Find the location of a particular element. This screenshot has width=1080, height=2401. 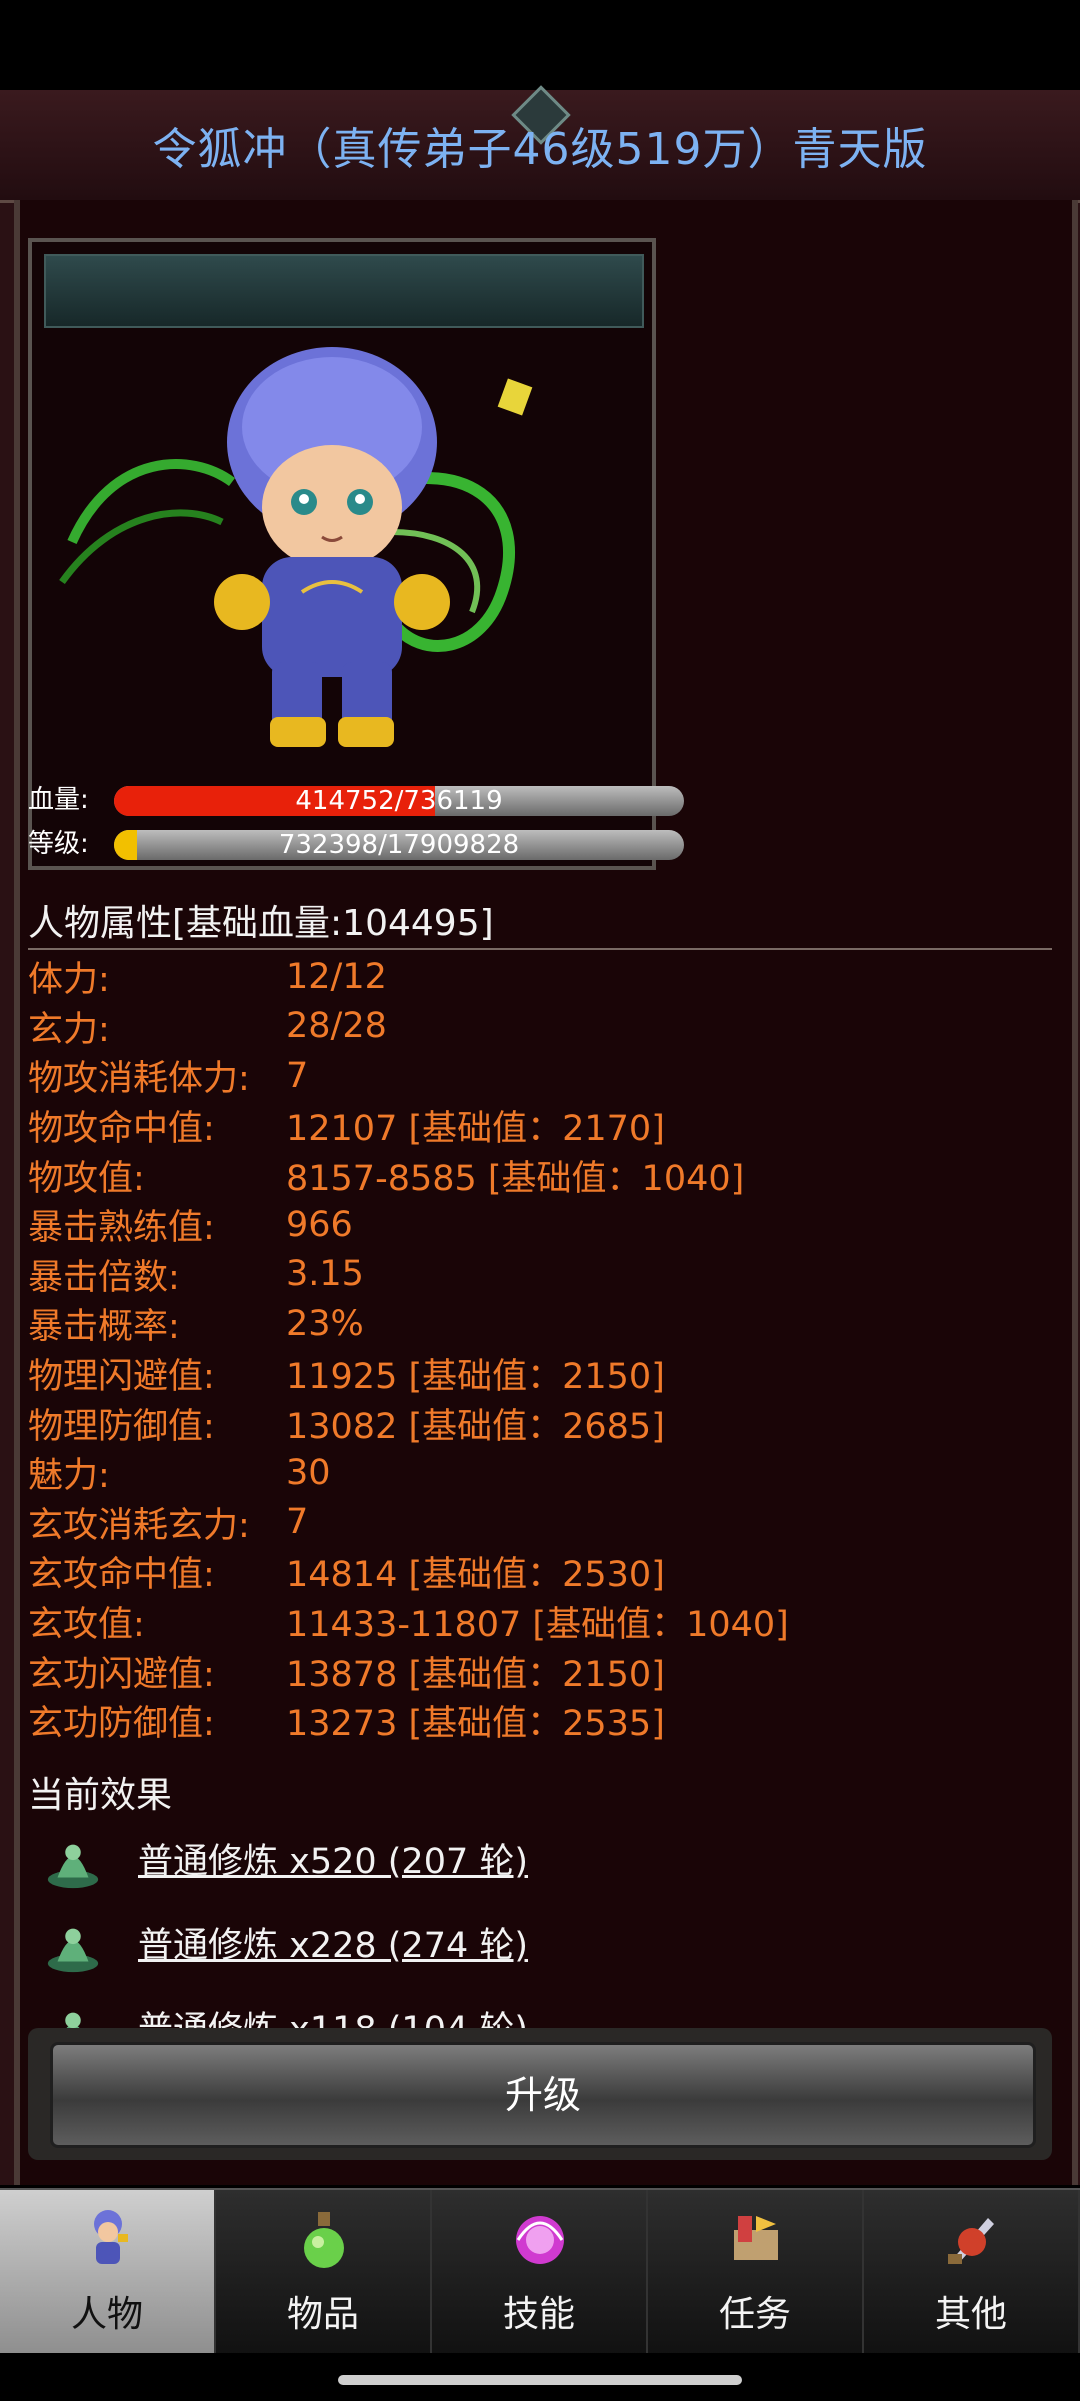

attribute-key: 物攻值: is located at coordinates (86, 1178).